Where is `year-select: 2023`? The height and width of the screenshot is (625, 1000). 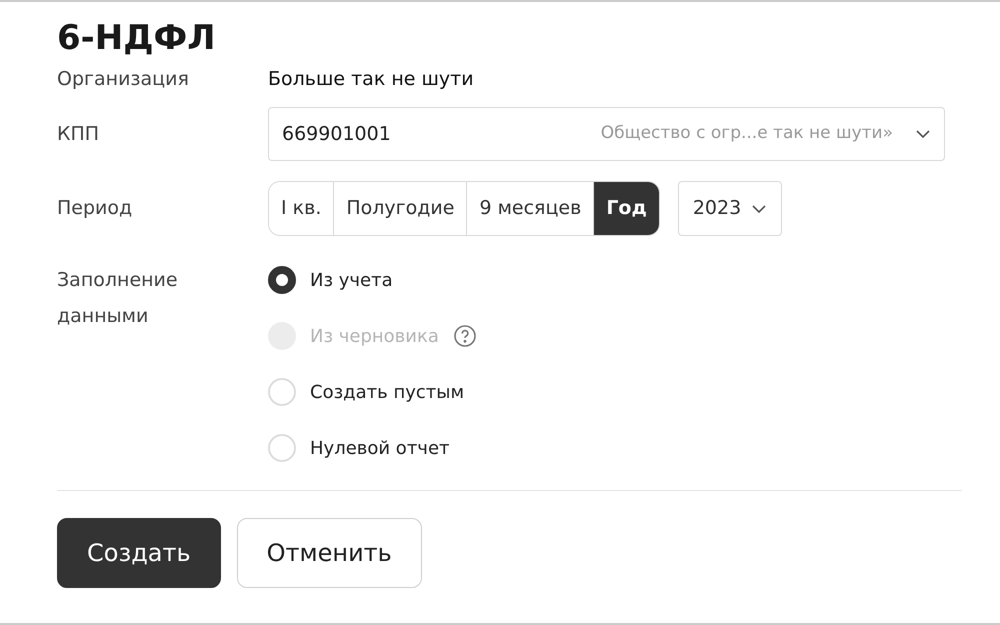 year-select: 2023 is located at coordinates (730, 208).